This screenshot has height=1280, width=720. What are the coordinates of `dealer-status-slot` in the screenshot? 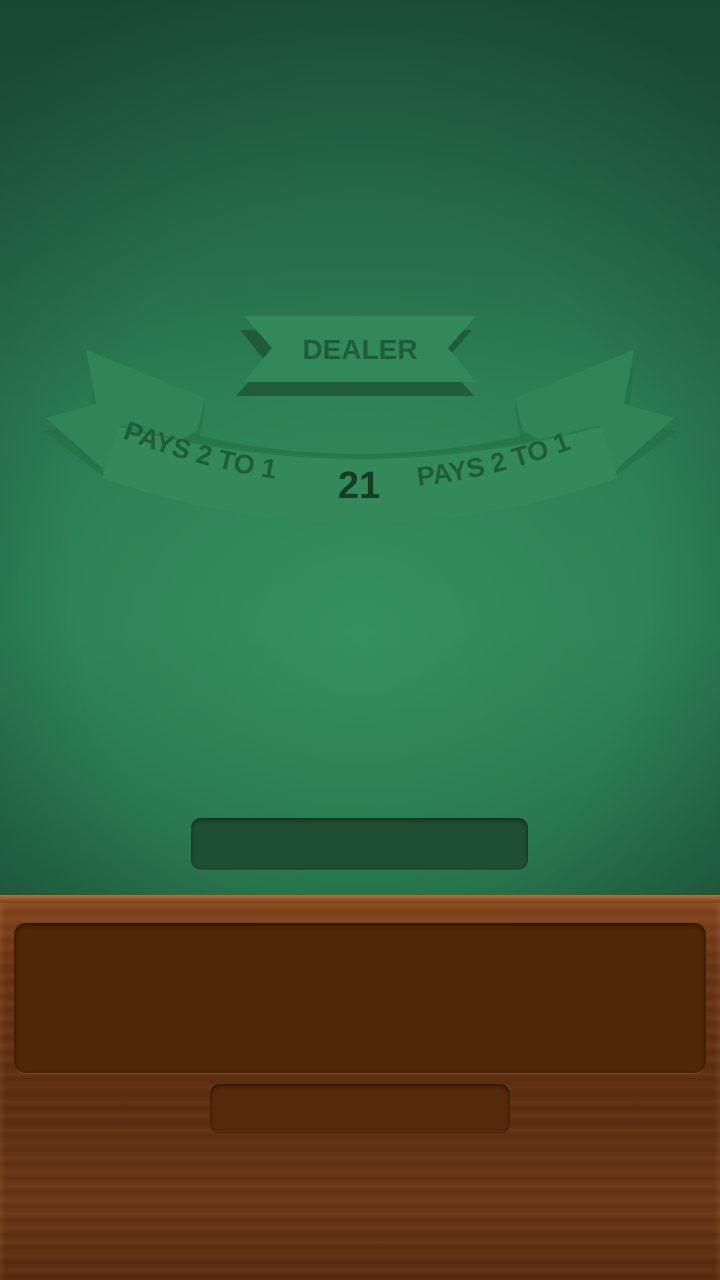 It's located at (359, 844).